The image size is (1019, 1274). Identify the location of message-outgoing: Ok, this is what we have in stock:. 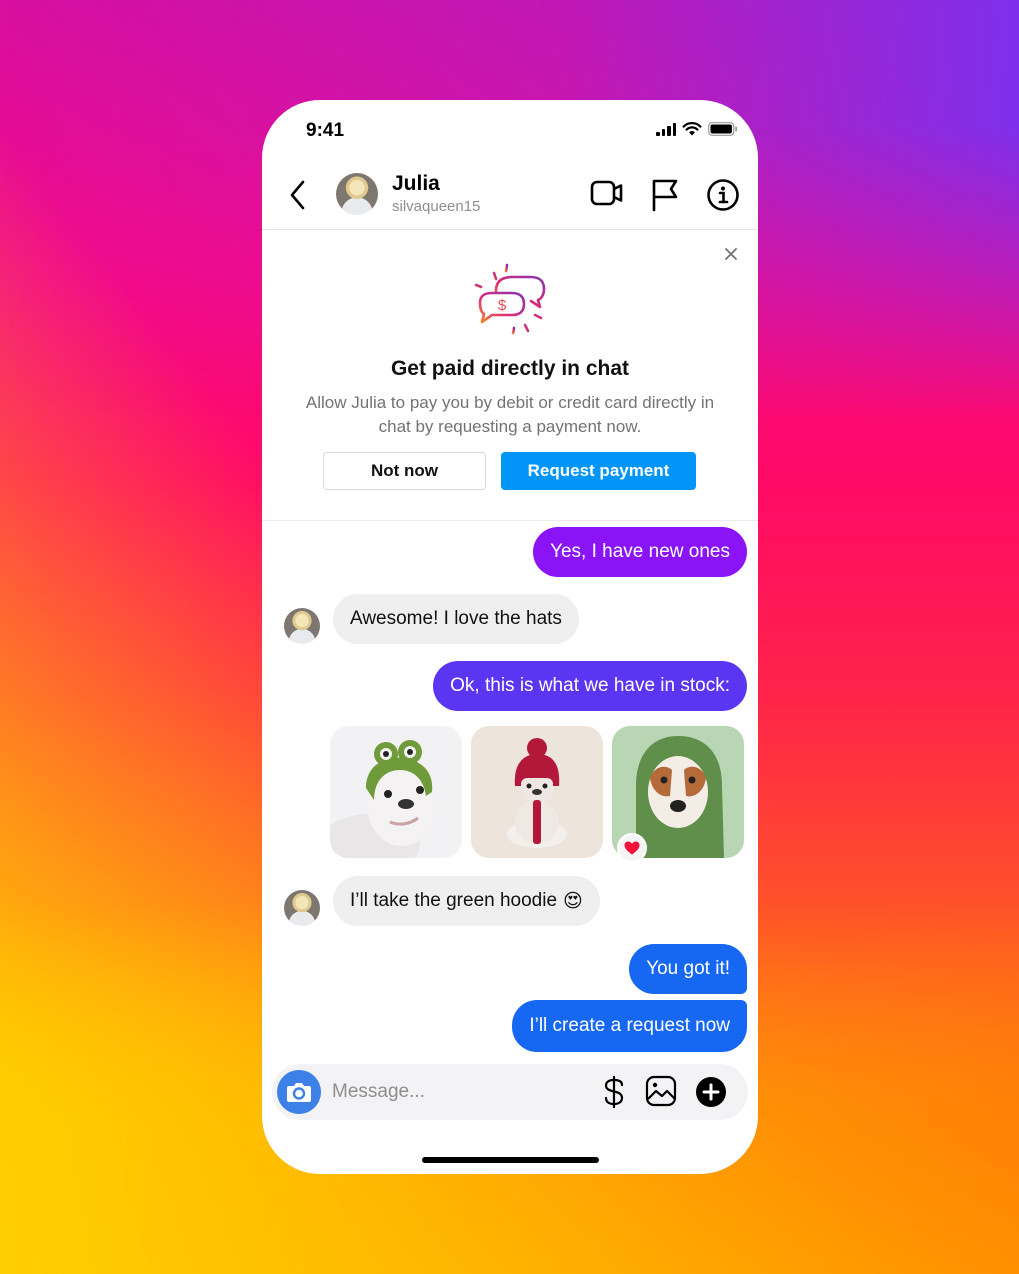
(590, 686).